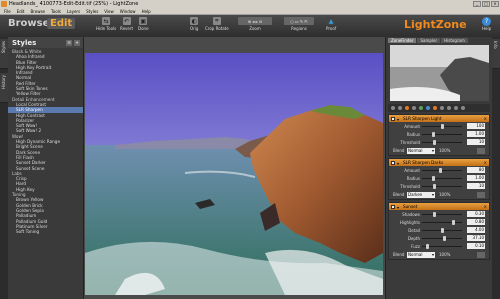  Describe the element at coordinates (421, 108) in the screenshot. I see `noise-reduction-icon` at that location.